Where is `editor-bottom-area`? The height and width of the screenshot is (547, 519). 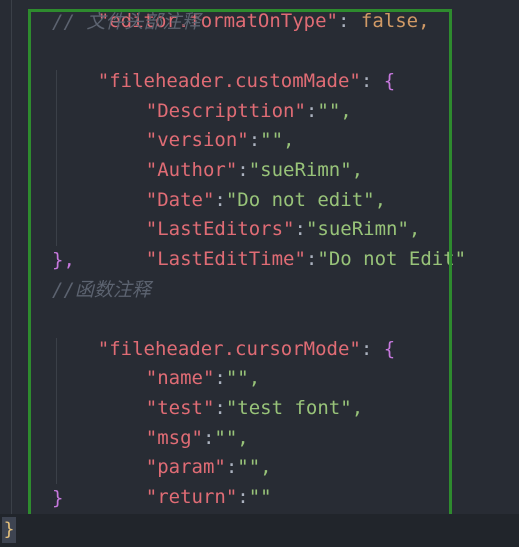
editor-bottom-area is located at coordinates (259, 530).